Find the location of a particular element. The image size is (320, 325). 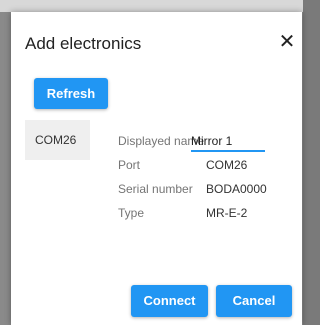

displayed-name-input is located at coordinates (228, 142).